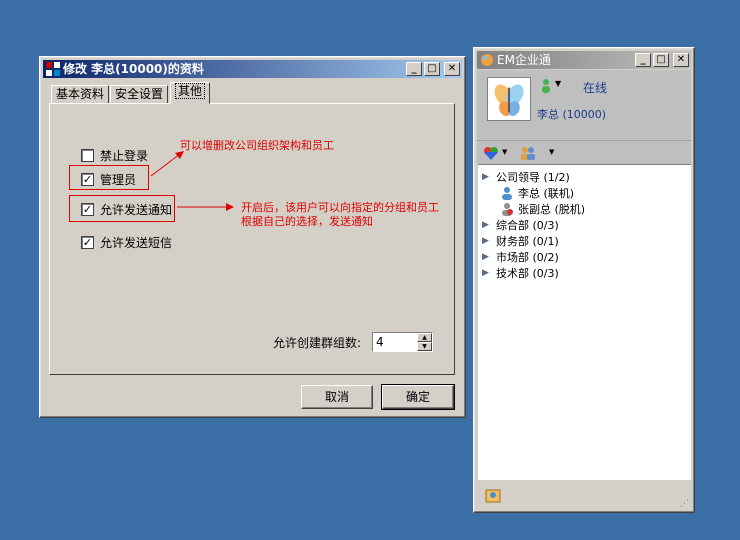 This screenshot has height=540, width=740. What do you see at coordinates (487, 60) in the screenshot?
I see `em-logo-icon` at bounding box center [487, 60].